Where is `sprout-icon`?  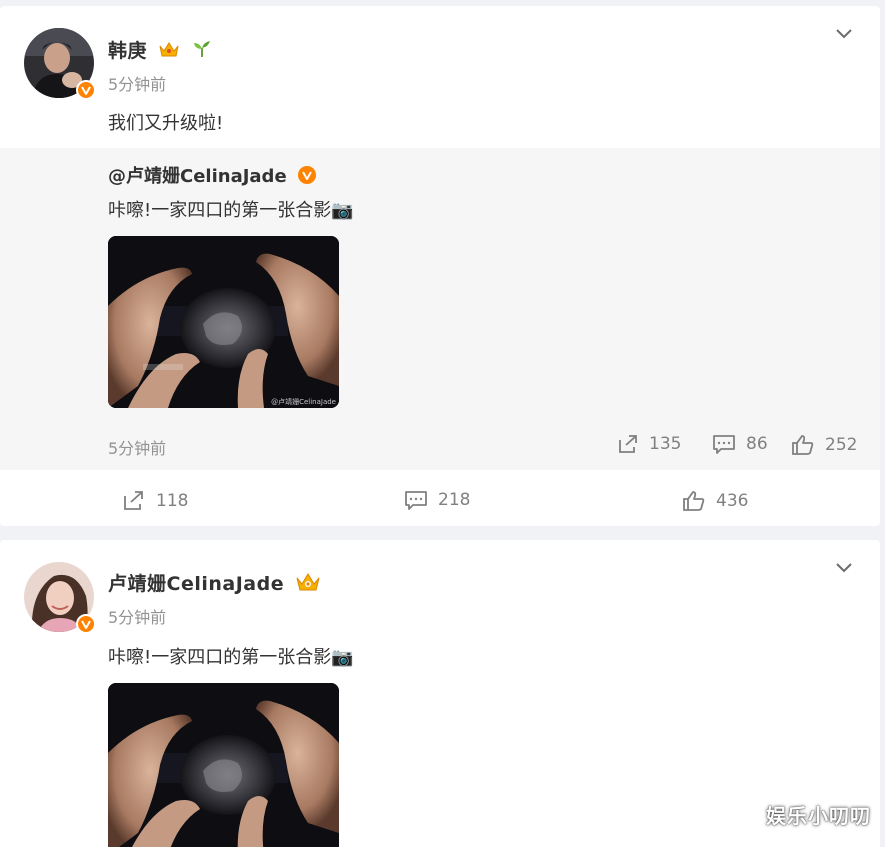 sprout-icon is located at coordinates (202, 51).